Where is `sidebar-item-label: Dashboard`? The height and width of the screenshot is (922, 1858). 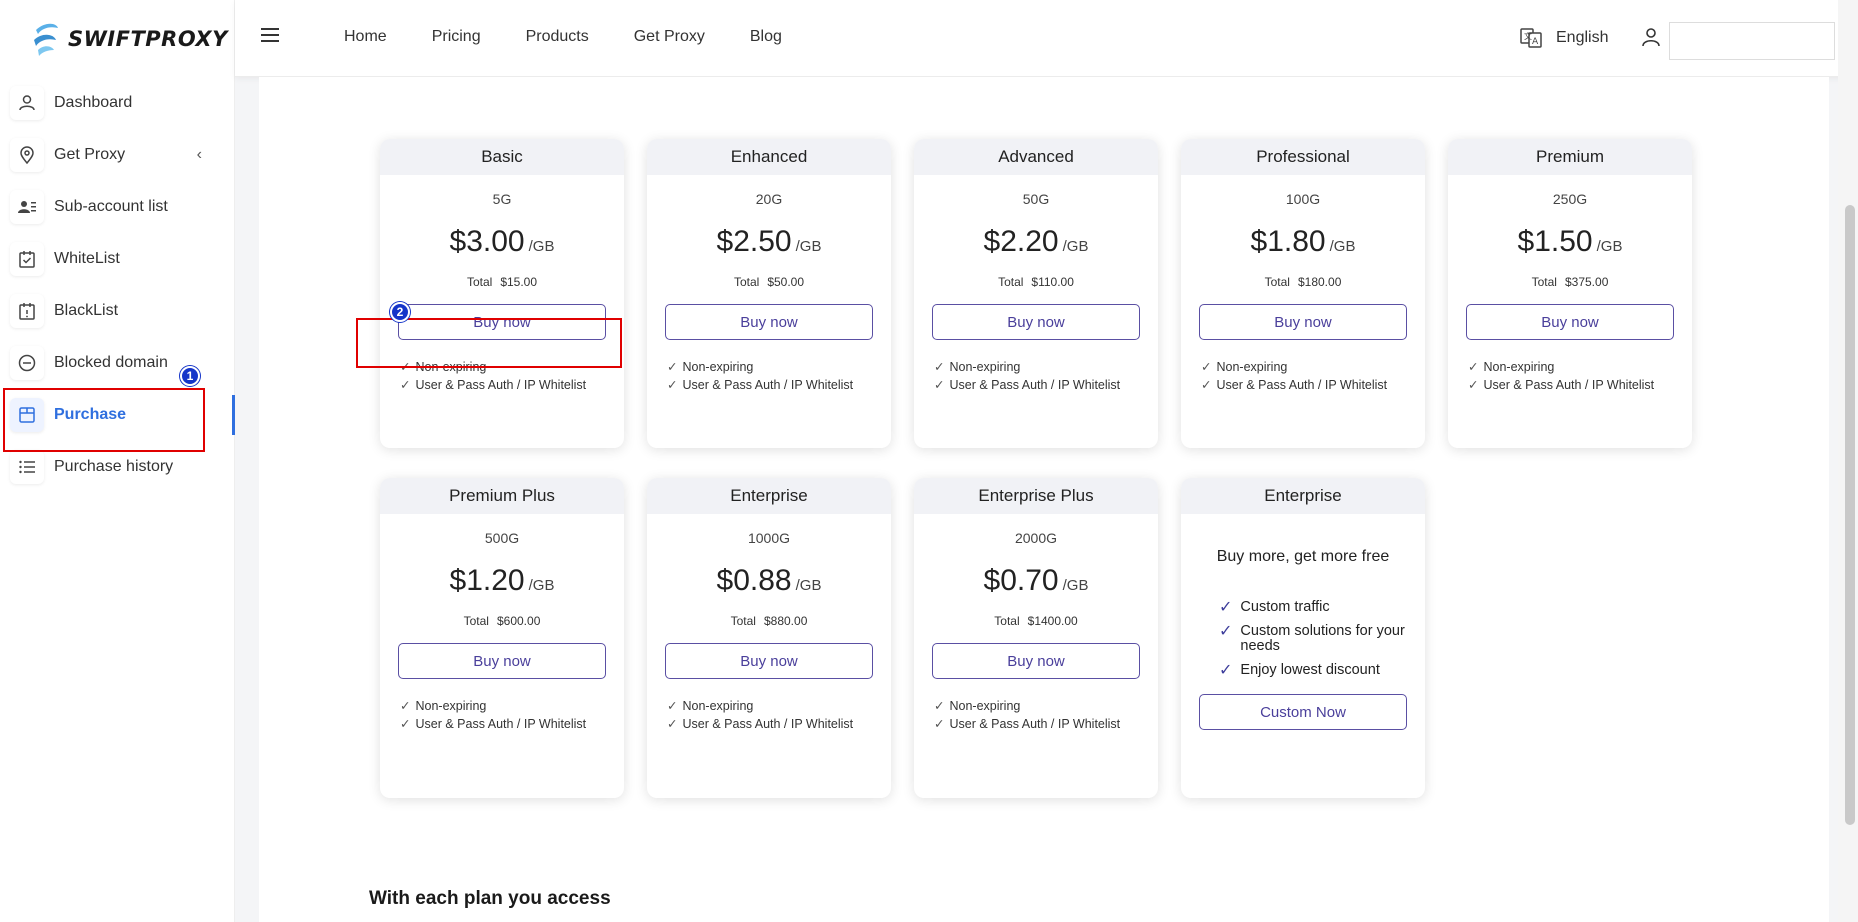
sidebar-item-label: Dashboard is located at coordinates (93, 102).